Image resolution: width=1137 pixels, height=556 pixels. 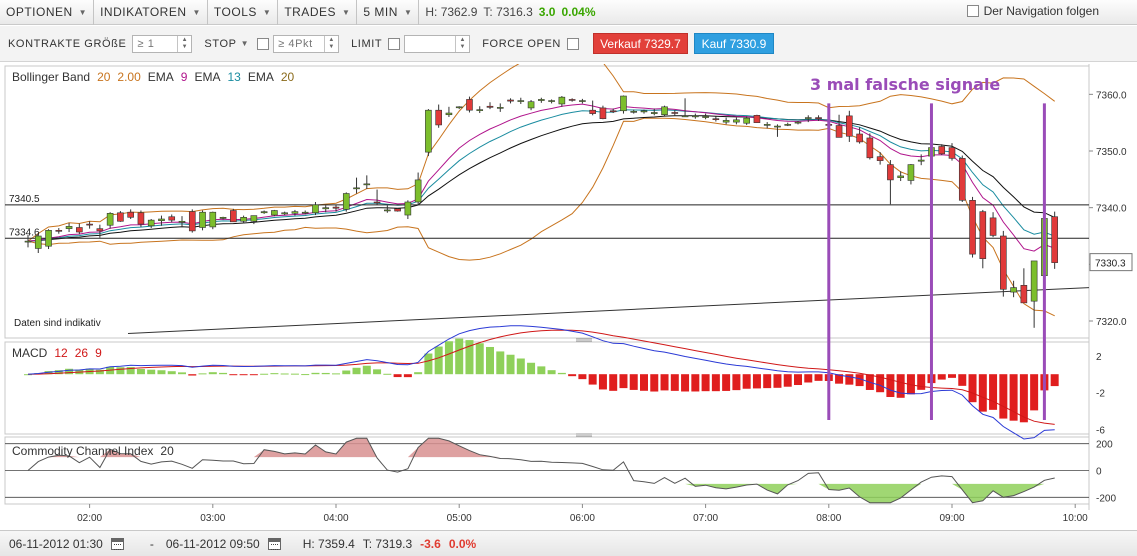 I want to click on nav-follow-toggle: Der Navigation folgen, so click(x=1032, y=11).